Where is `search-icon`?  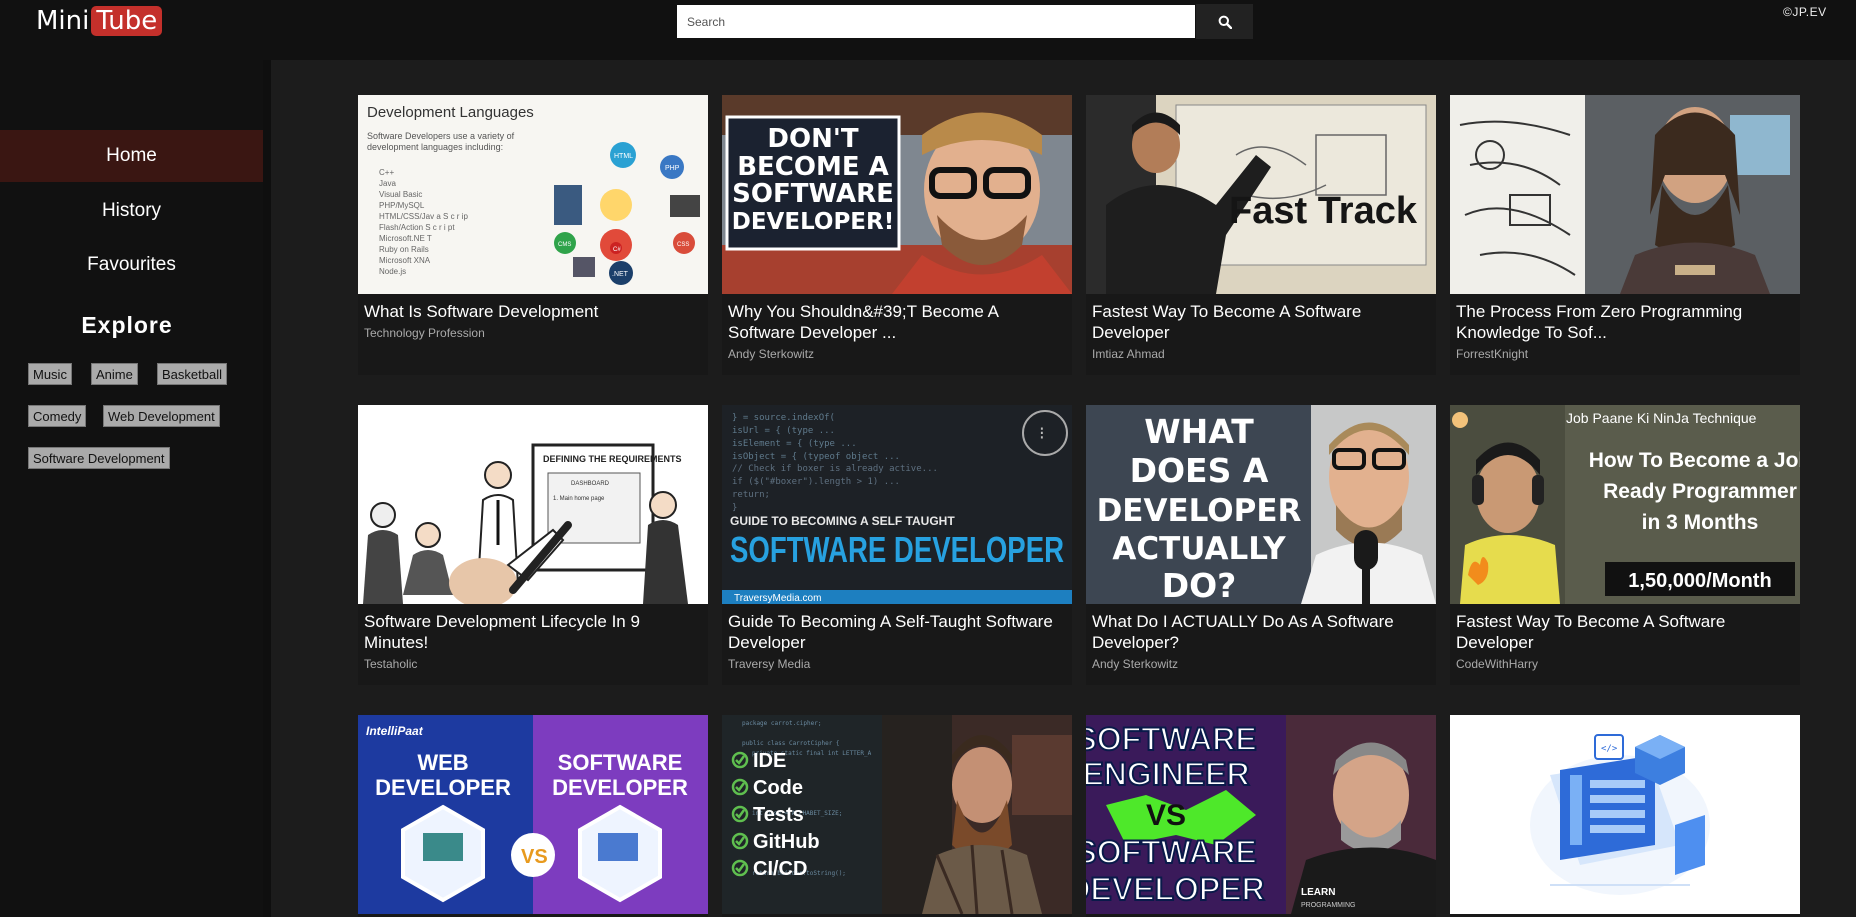
search-icon is located at coordinates (1225, 22).